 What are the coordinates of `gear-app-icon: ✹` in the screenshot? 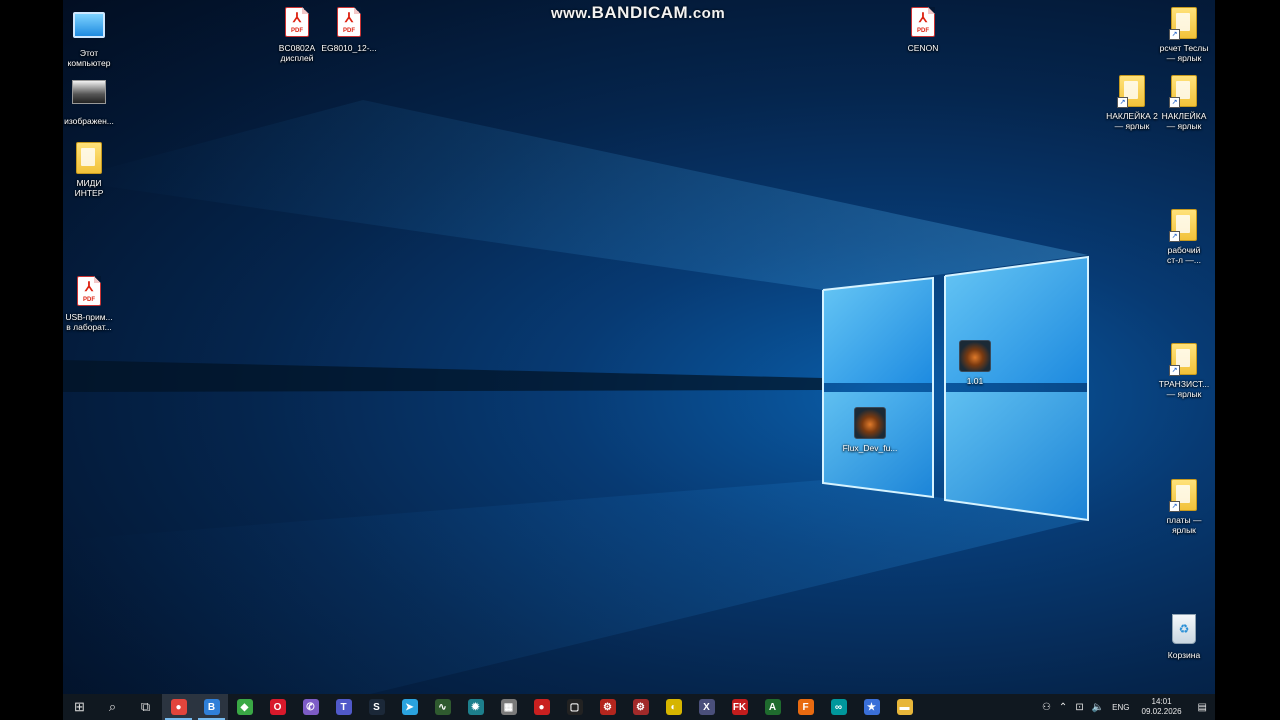 It's located at (475, 707).